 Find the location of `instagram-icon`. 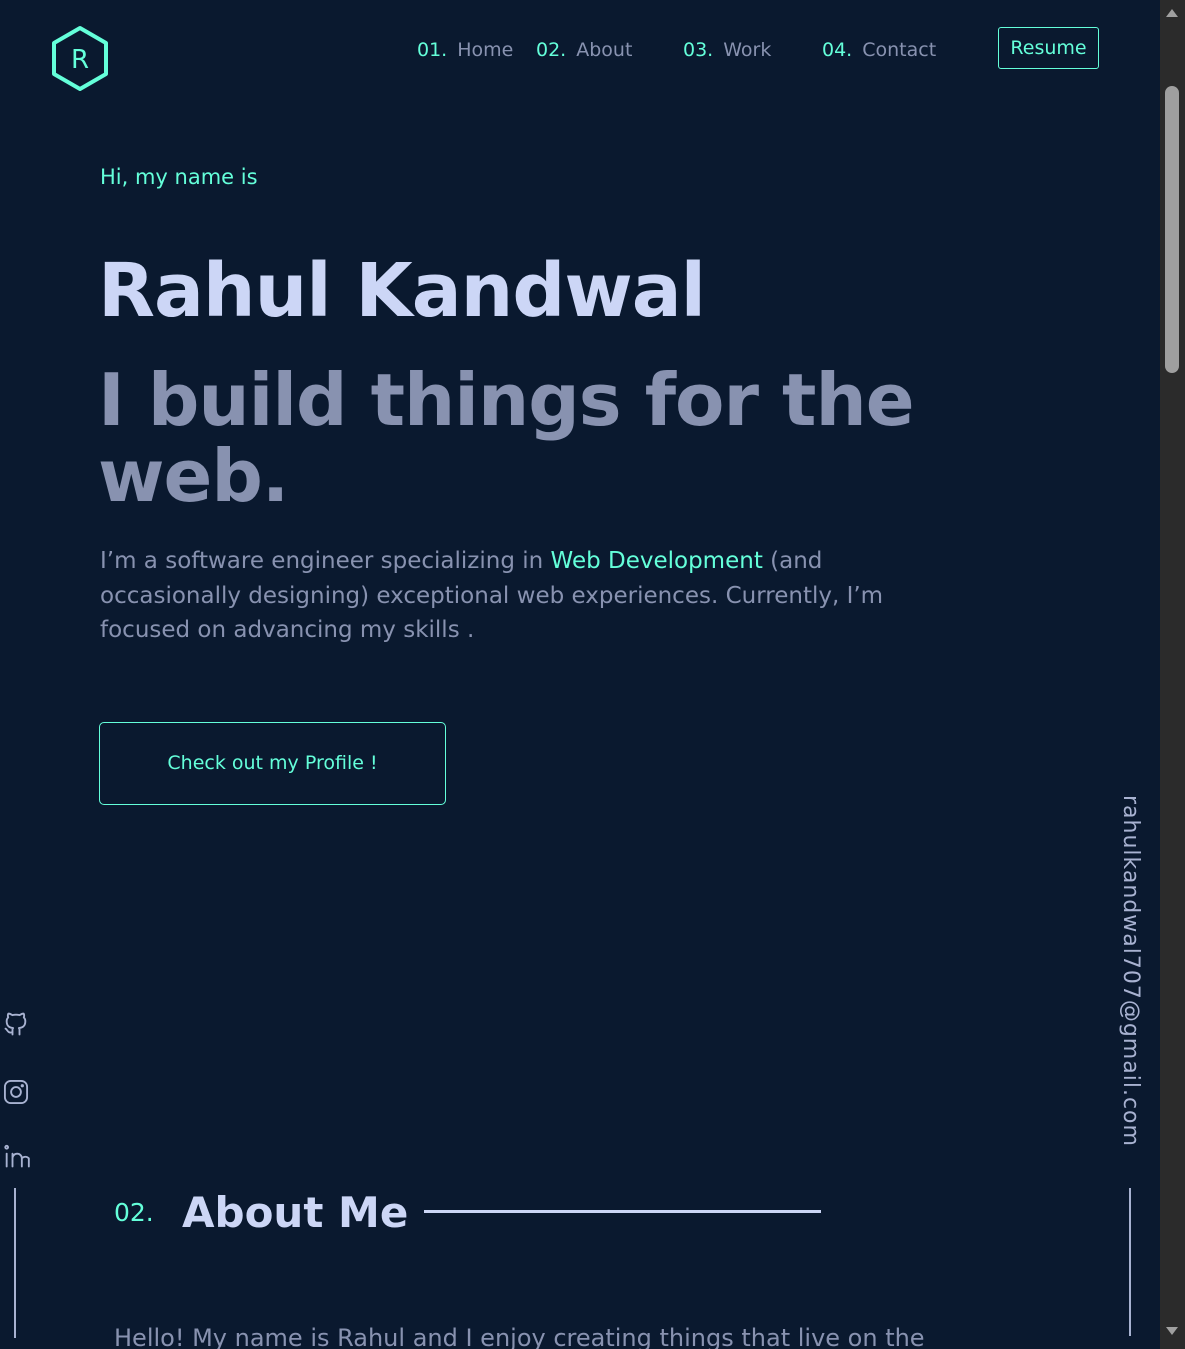

instagram-icon is located at coordinates (16, 1092).